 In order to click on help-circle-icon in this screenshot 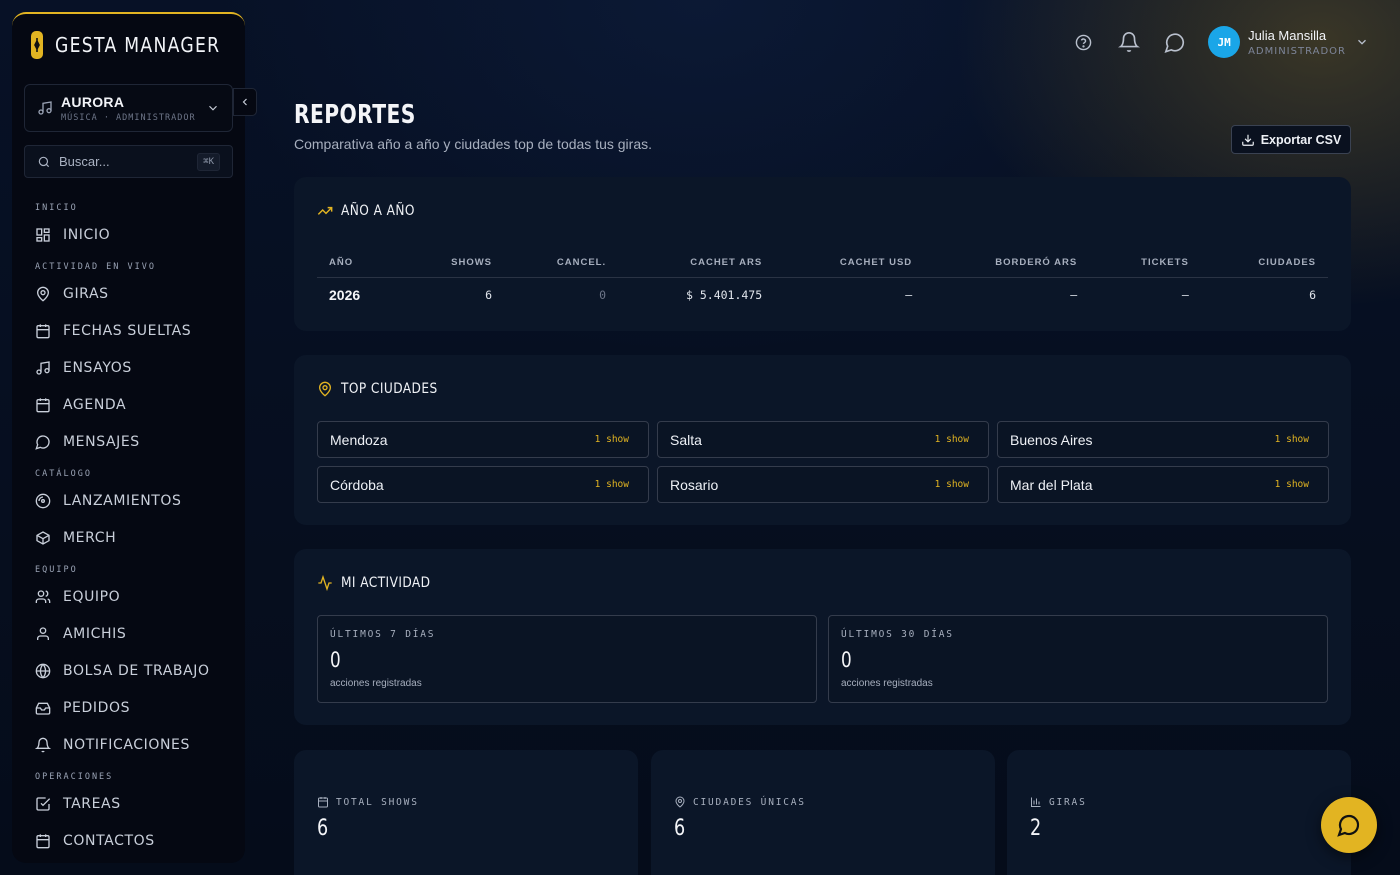, I will do `click(1083, 42)`.